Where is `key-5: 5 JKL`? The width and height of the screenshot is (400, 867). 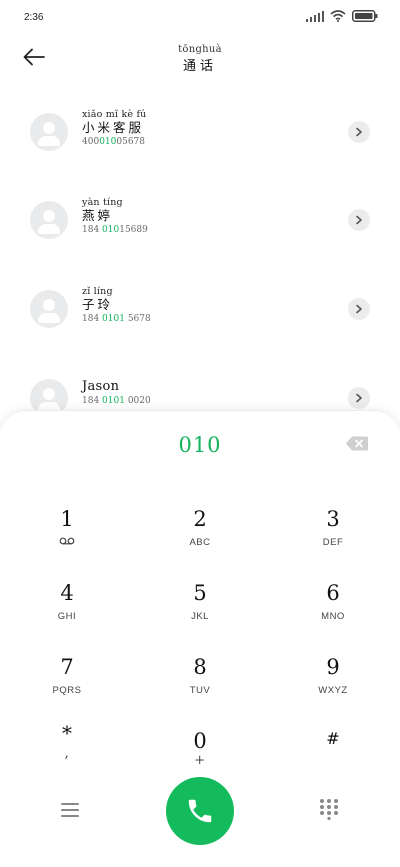 key-5: 5 JKL is located at coordinates (200, 611).